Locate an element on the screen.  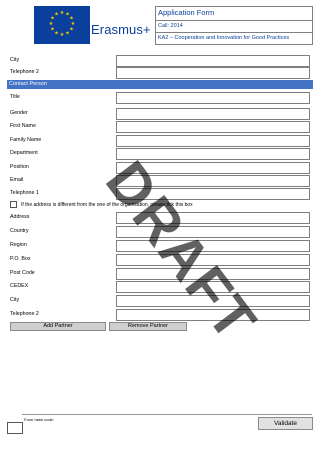
eu-flag-icon: ★ ★ ★ ★ ★ ★ ★ ★ ★ ★ ★ ★ is located at coordinates (62, 25).